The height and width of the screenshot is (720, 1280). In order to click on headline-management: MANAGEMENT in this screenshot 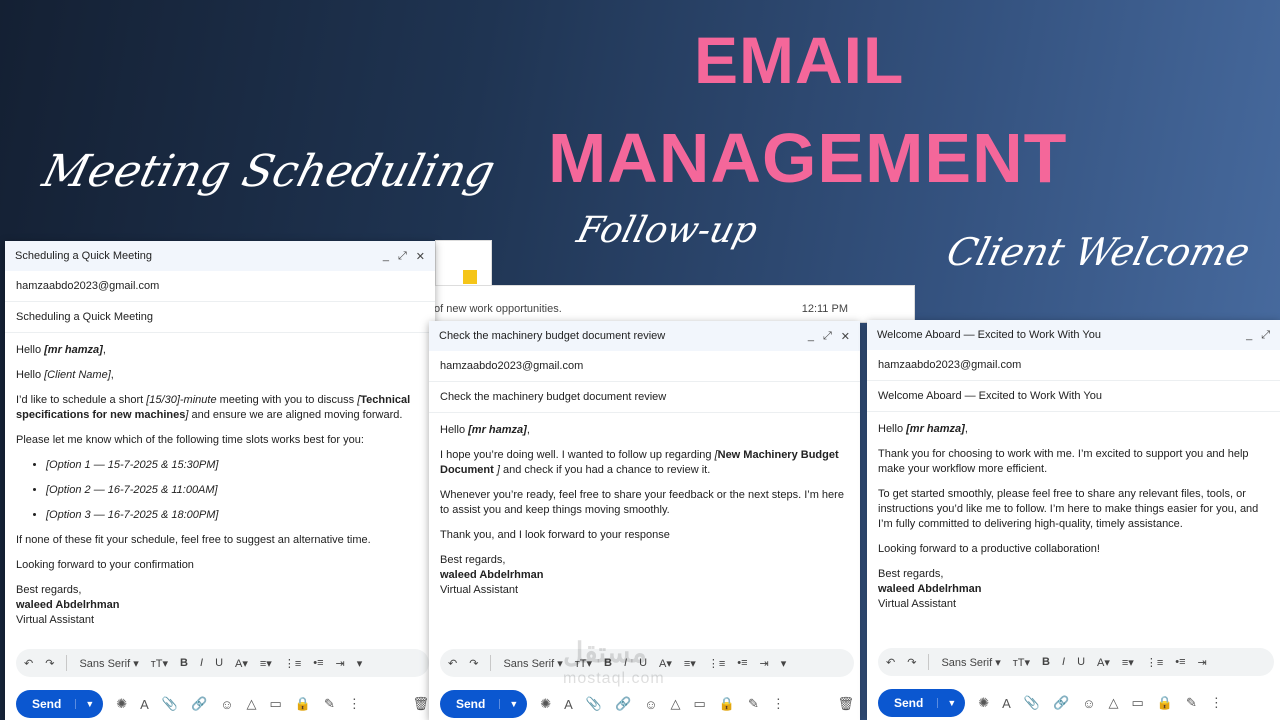, I will do `click(808, 158)`.